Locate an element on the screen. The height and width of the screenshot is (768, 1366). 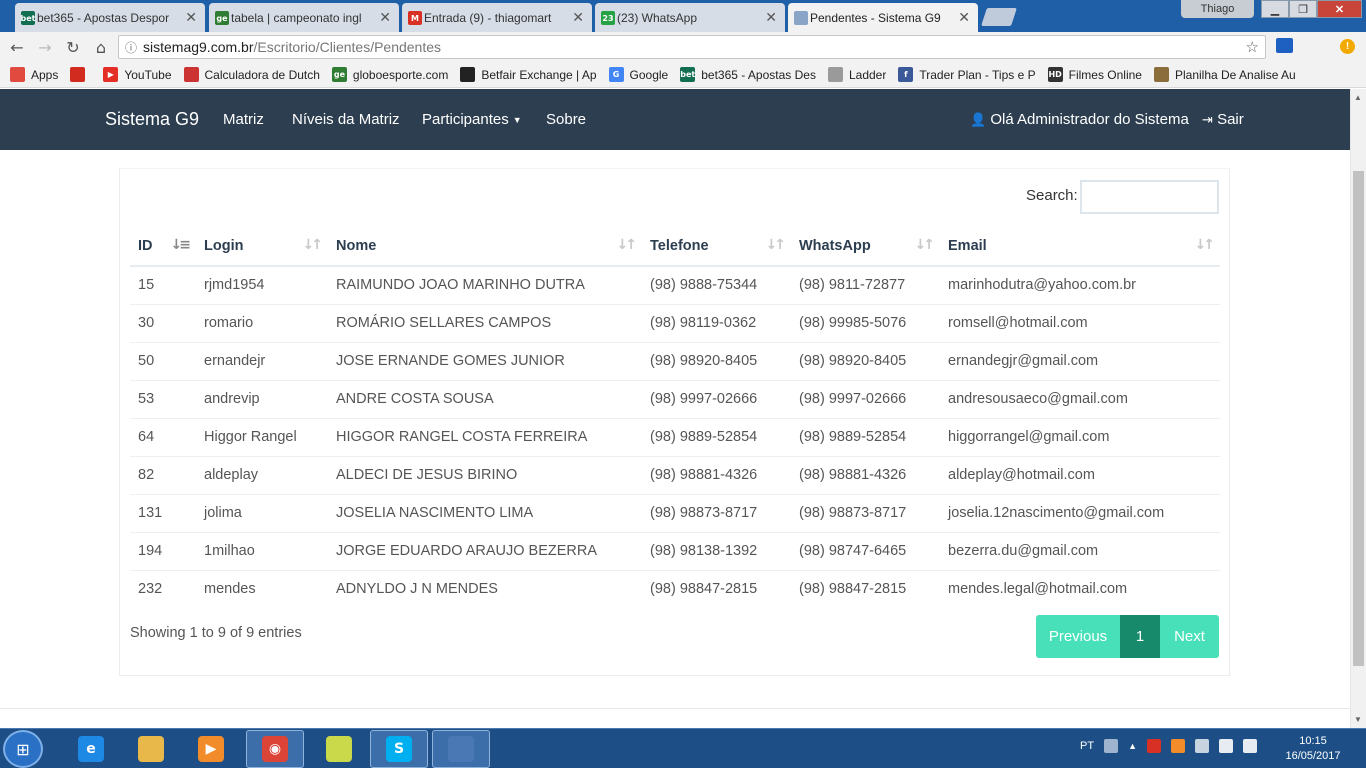
bookmark-item: ge globoesporte.com is located at coordinates (390, 74).